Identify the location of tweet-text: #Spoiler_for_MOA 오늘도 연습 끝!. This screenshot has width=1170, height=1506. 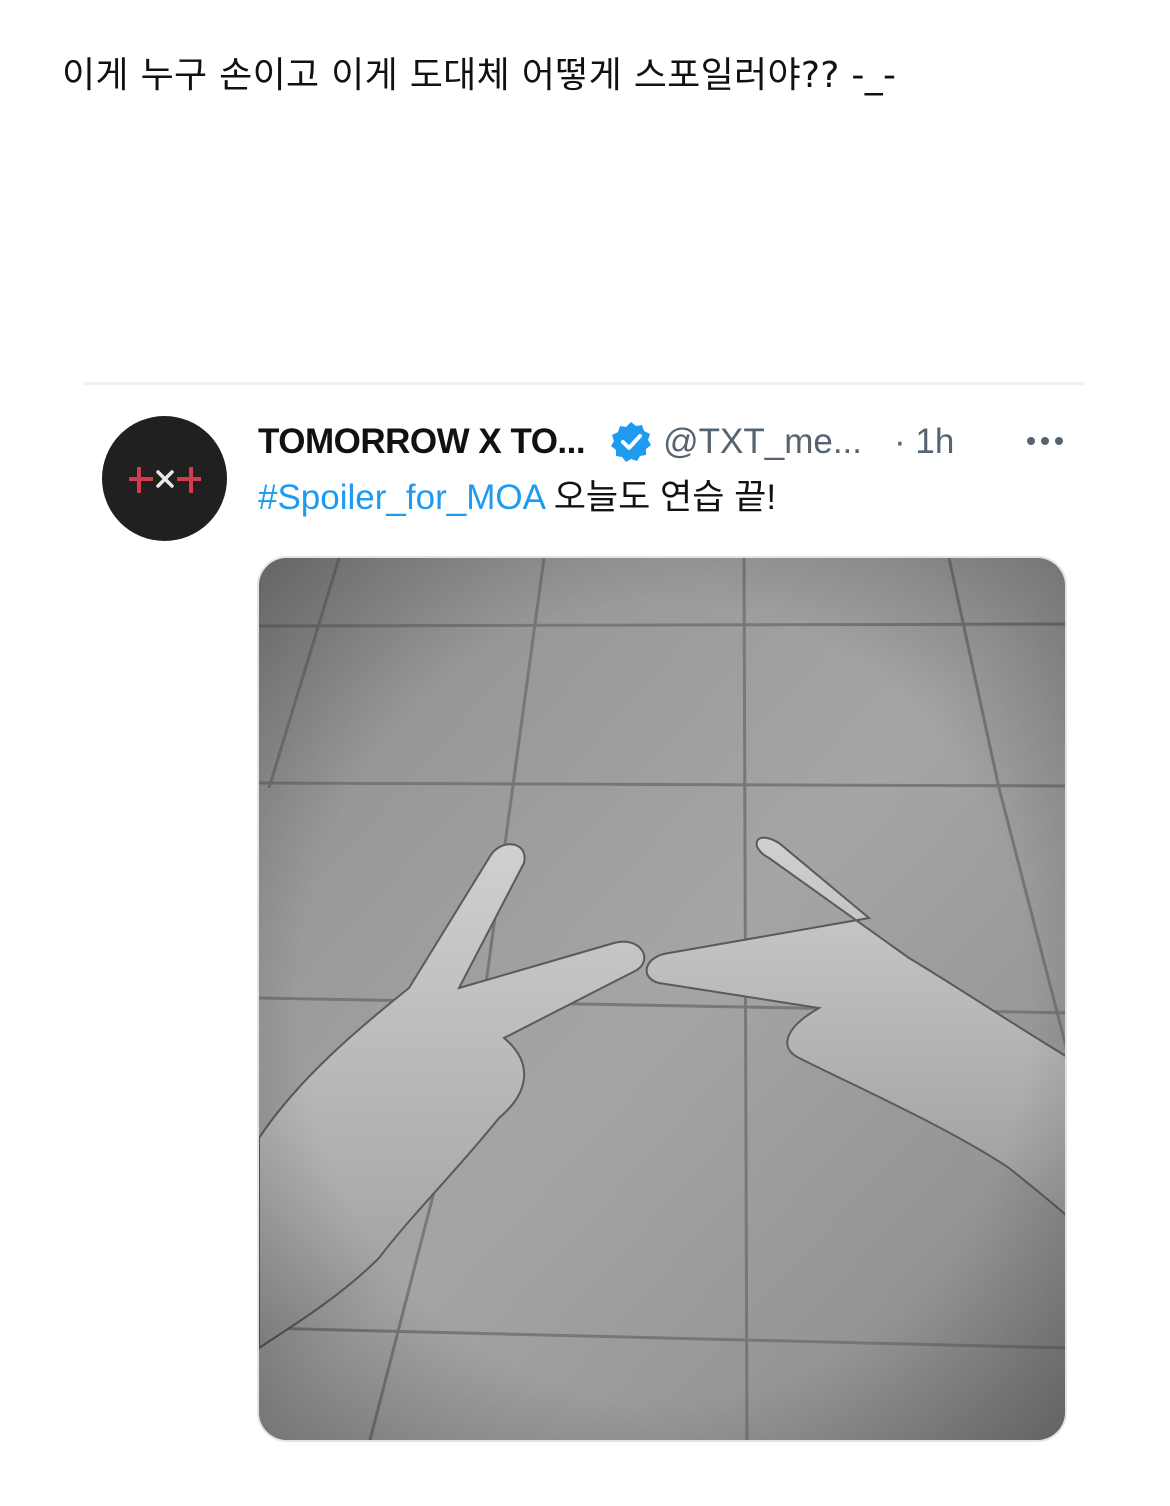
(517, 498).